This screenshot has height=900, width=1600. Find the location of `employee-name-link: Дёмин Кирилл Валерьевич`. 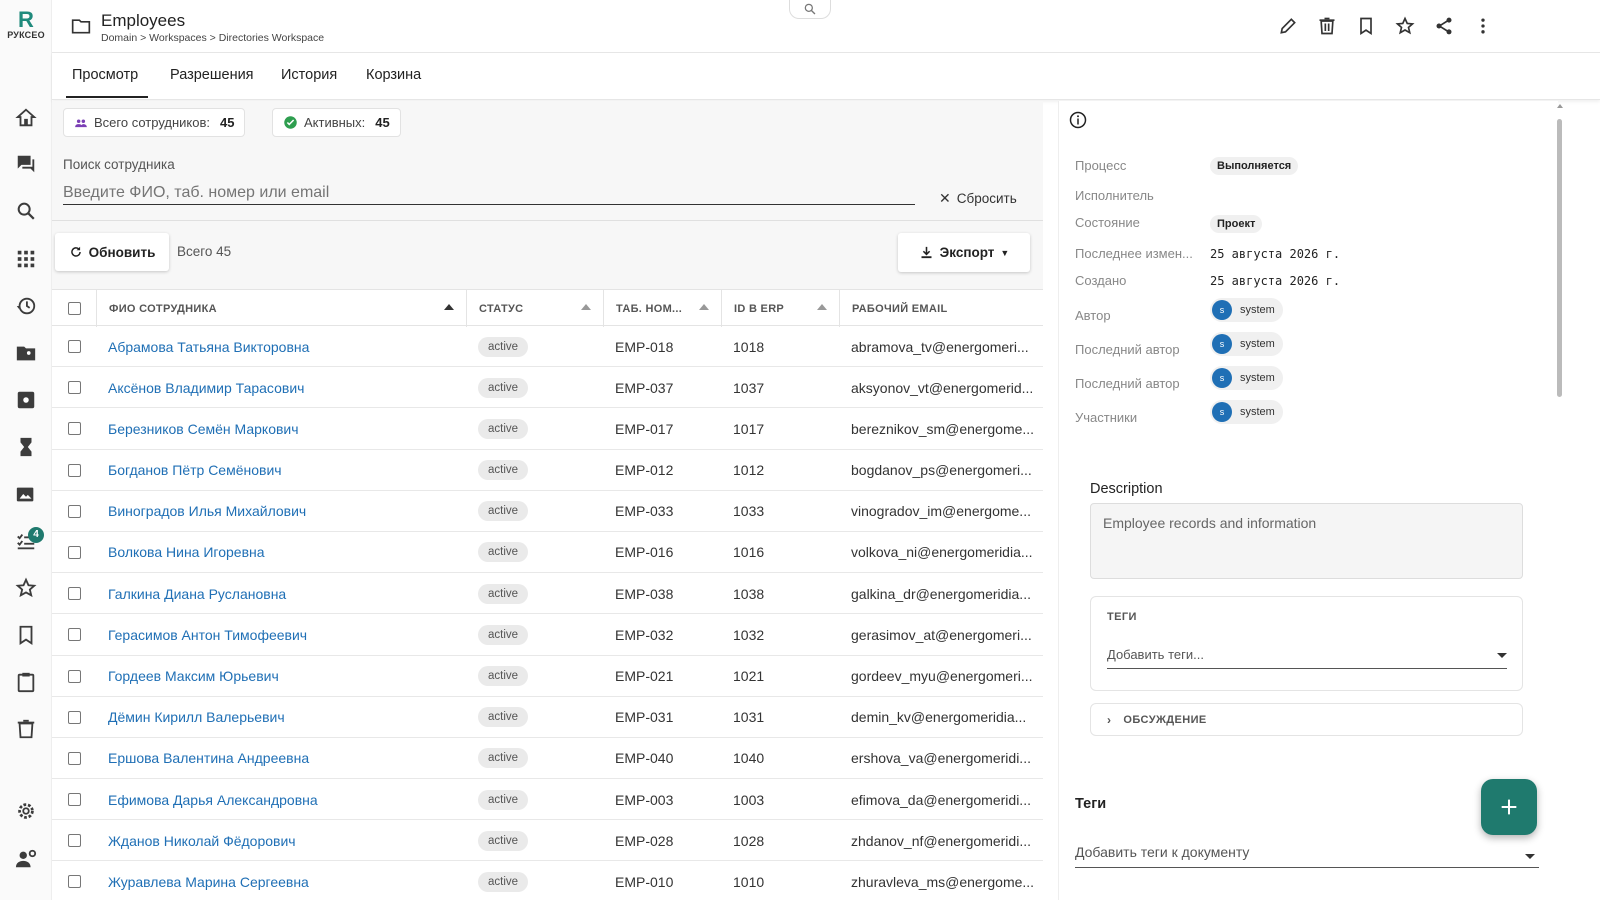

employee-name-link: Дёмин Кирилл Валерьевич is located at coordinates (281, 717).